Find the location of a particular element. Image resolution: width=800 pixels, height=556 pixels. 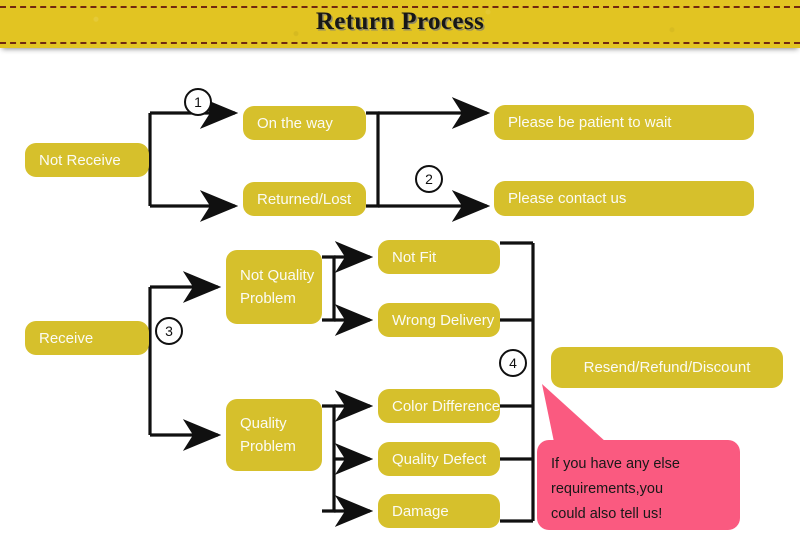

node-wrong-delivery: Wrong Delivery is located at coordinates (439, 320).